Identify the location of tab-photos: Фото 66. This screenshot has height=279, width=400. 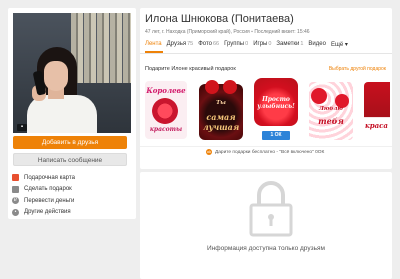
(208, 44).